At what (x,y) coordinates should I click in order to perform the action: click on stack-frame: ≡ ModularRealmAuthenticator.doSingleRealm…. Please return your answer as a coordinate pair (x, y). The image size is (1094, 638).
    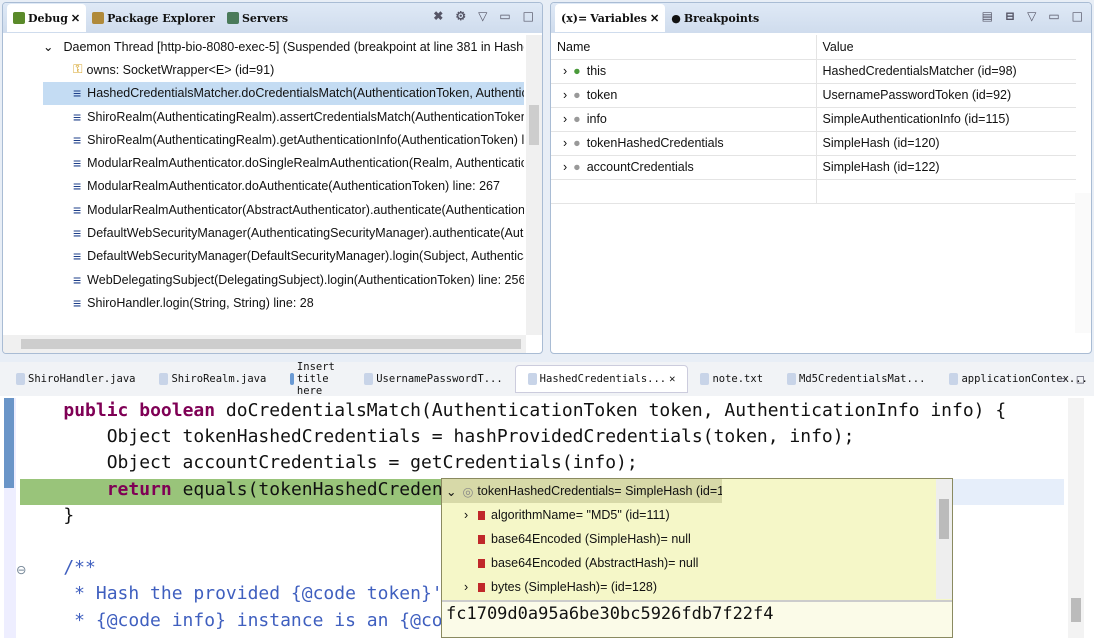
    Looking at the image, I should click on (283, 162).